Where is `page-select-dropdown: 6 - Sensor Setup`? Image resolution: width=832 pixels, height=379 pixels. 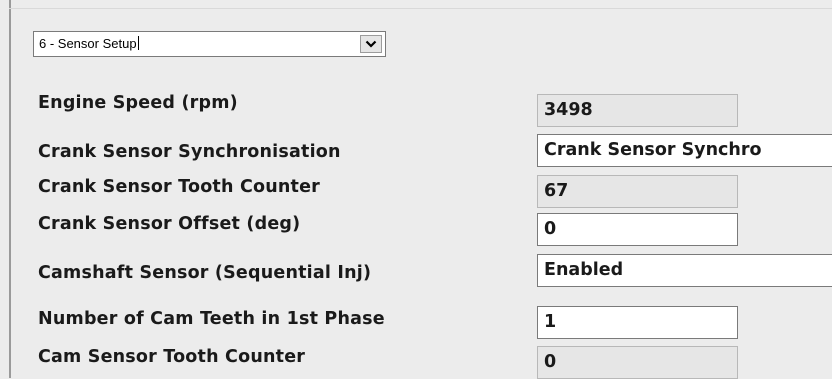 page-select-dropdown: 6 - Sensor Setup is located at coordinates (209, 44).